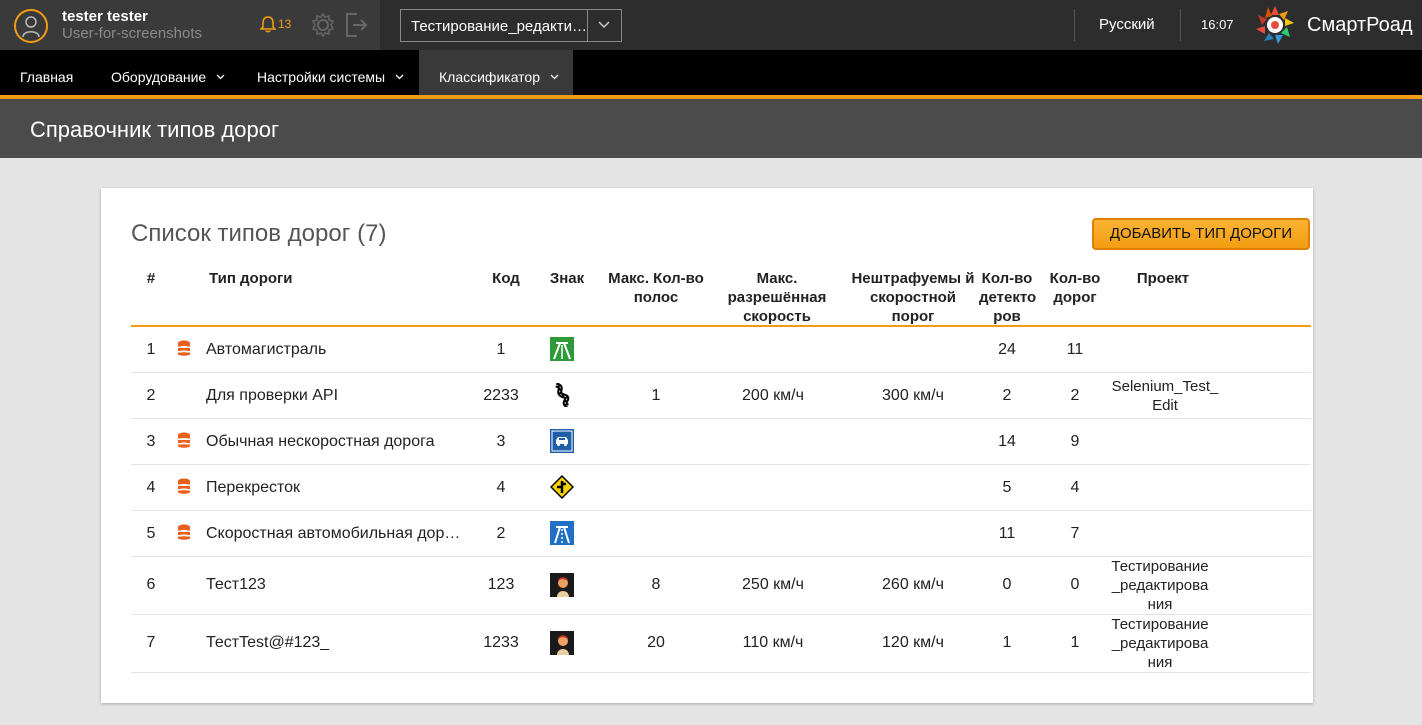 The image size is (1422, 725). Describe the element at coordinates (323, 25) in the screenshot. I see `gear-icon` at that location.